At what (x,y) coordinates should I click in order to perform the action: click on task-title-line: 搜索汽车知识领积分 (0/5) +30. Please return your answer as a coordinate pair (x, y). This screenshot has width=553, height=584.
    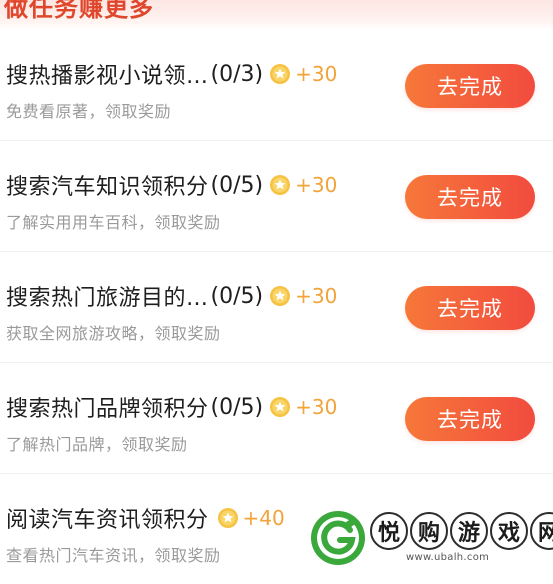
    Looking at the image, I should click on (189, 185).